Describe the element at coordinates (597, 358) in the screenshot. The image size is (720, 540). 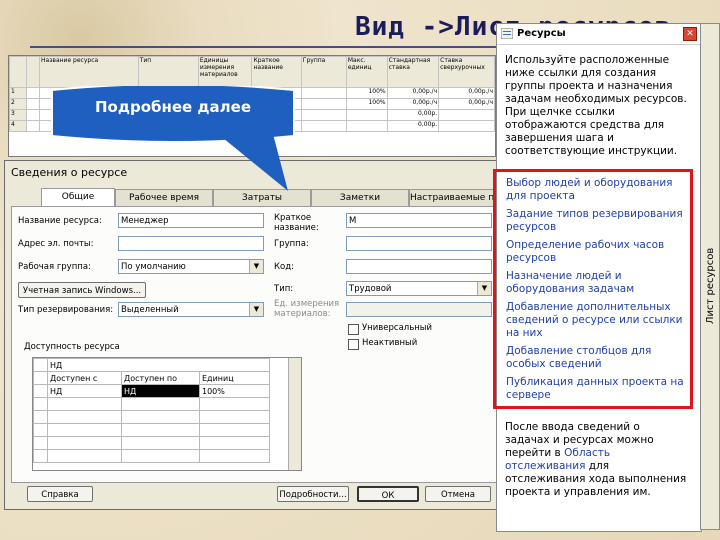
I see `link-add-columns: Добавление столбцов для особых сведений` at that location.